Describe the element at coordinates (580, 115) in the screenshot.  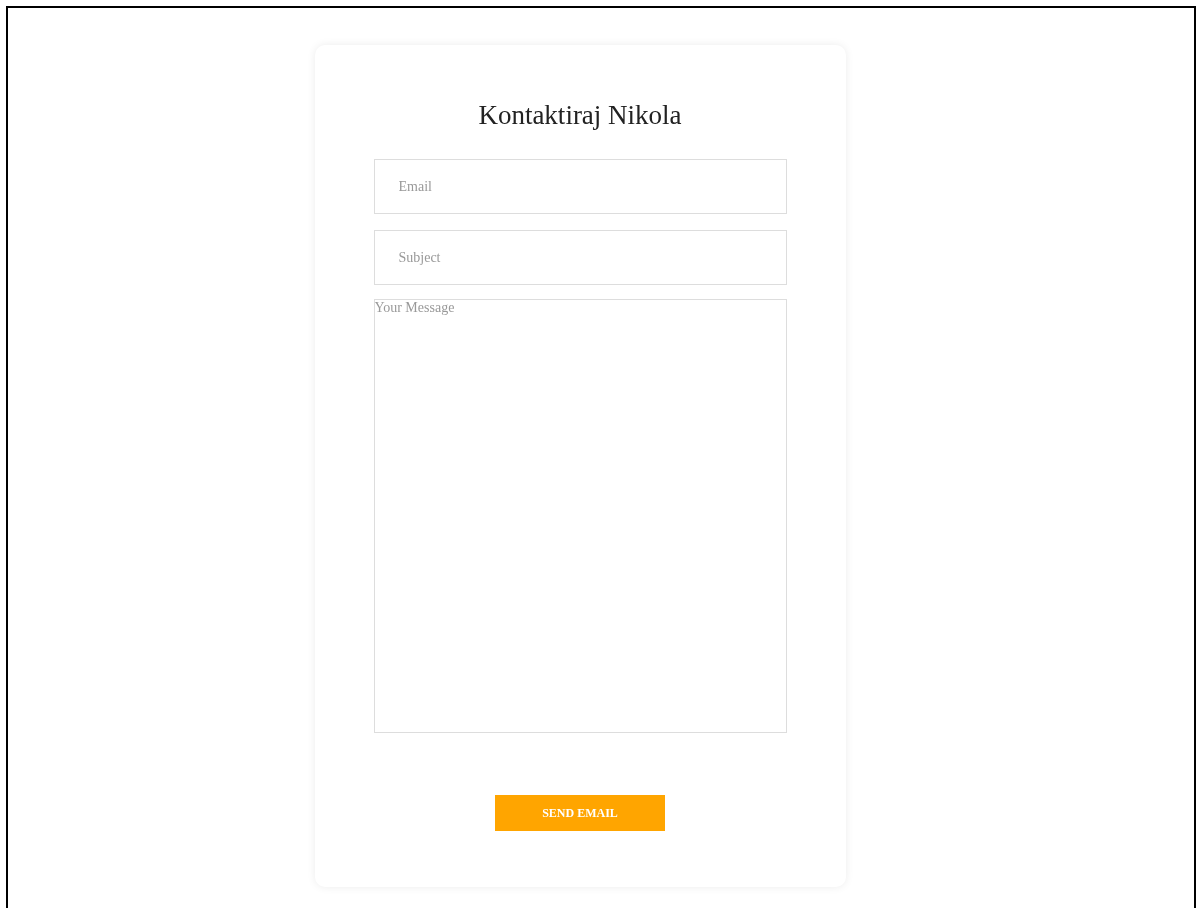
I see `form-title: Kontaktiraj Nikola` at that location.